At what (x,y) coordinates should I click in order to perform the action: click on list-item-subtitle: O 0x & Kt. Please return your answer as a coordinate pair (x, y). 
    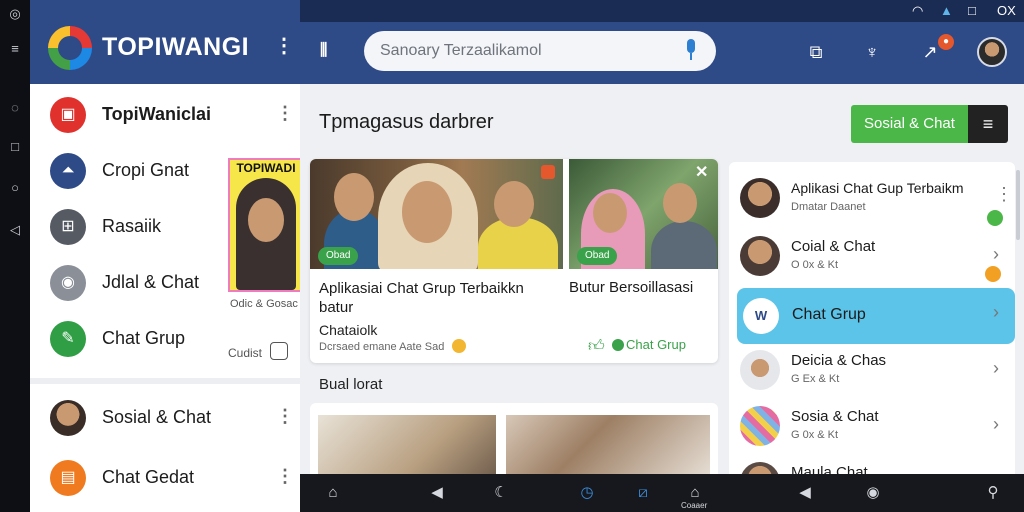
    Looking at the image, I should click on (815, 265).